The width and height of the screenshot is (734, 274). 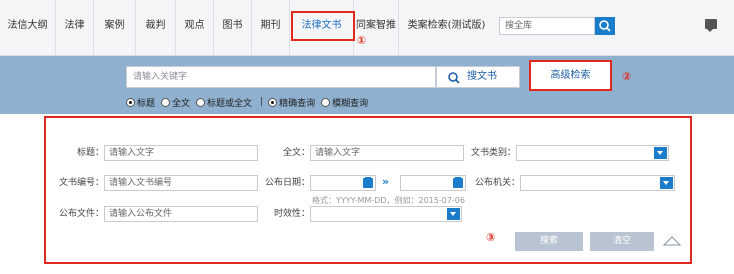 What do you see at coordinates (570, 75) in the screenshot?
I see `advanced-search-button: 高级检索` at bounding box center [570, 75].